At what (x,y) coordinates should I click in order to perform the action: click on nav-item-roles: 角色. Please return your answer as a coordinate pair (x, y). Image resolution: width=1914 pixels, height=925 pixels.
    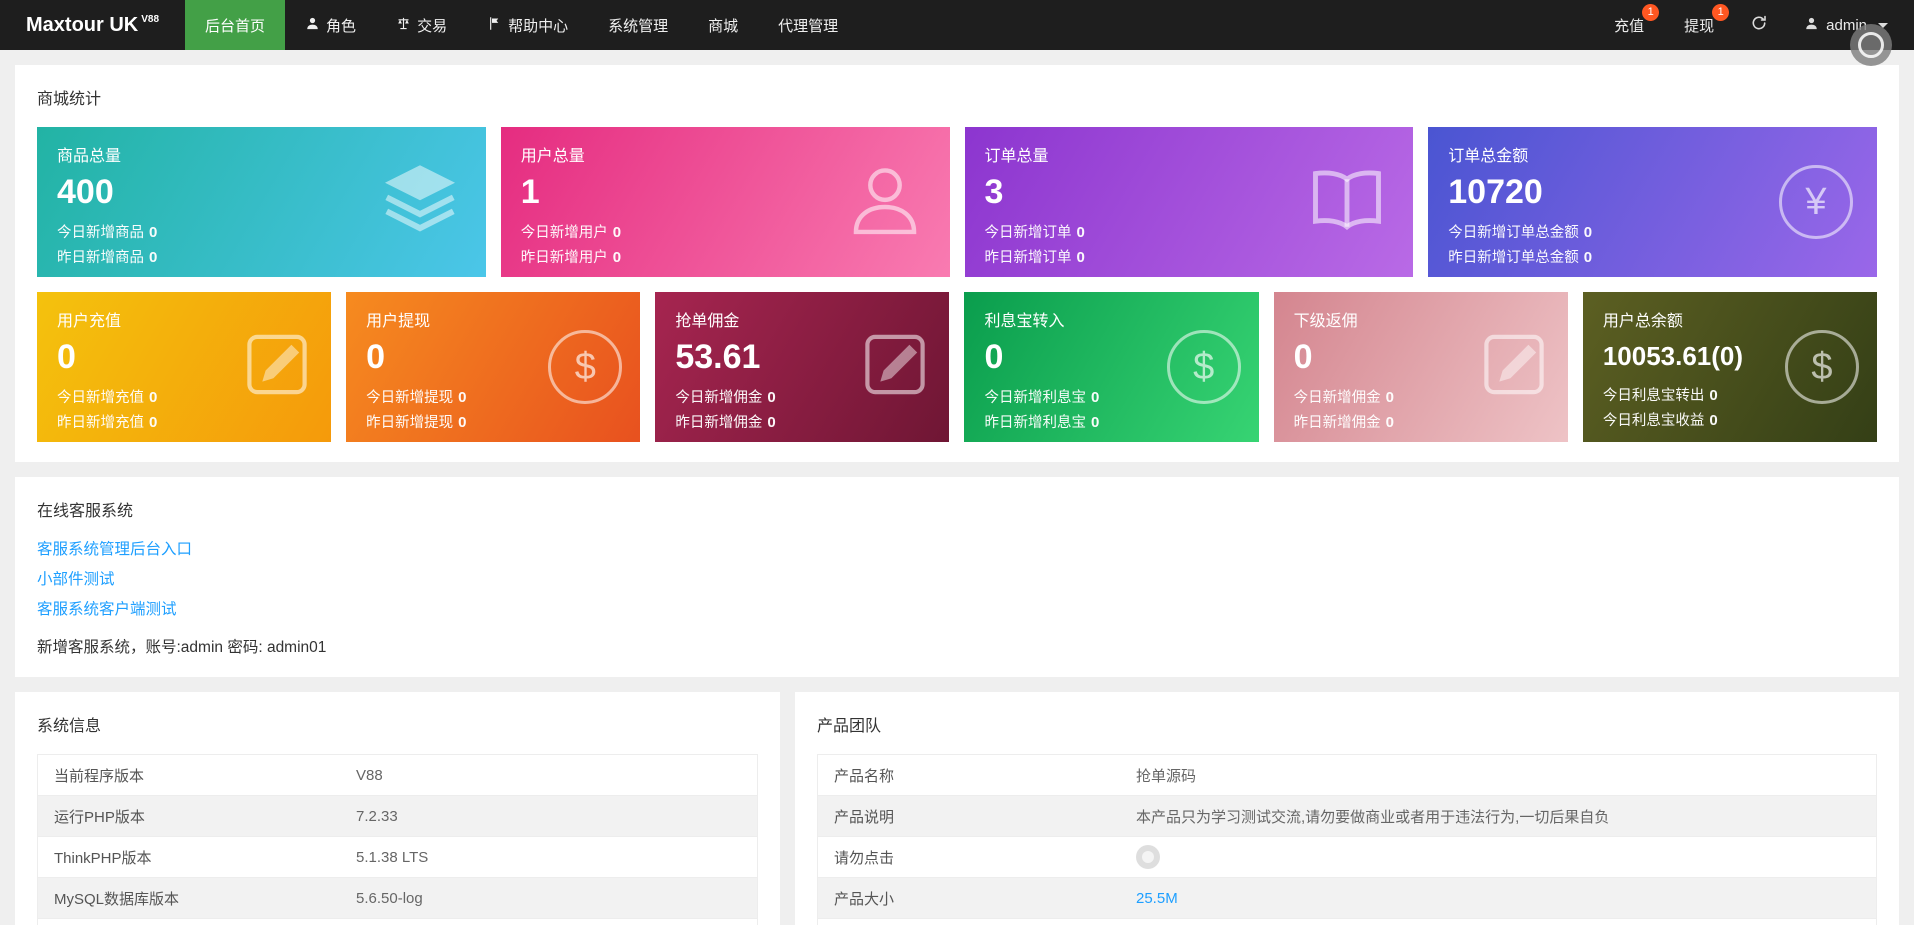
    Looking at the image, I should click on (330, 25).